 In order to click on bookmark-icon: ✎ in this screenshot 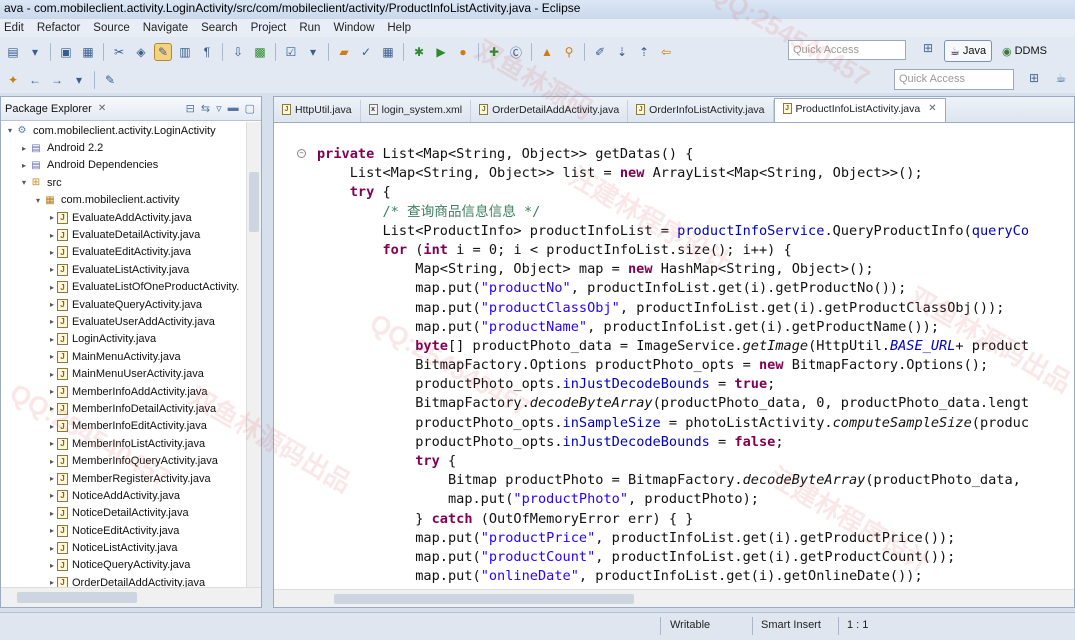, I will do `click(110, 80)`.